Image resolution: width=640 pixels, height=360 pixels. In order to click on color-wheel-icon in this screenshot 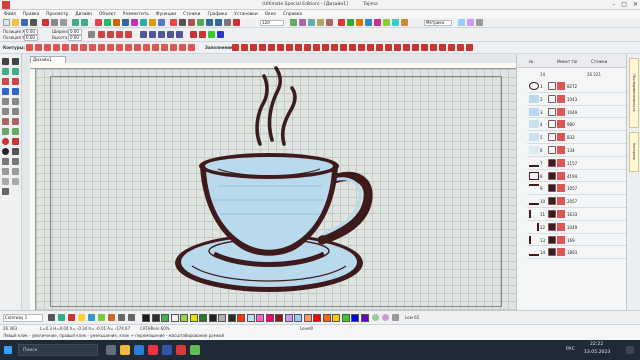, I will do `click(5, 151)`.